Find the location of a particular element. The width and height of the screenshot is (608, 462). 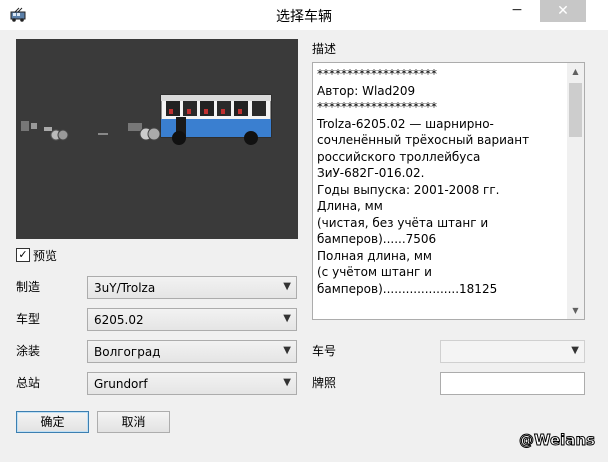

make-label: 制造 is located at coordinates (28, 287).